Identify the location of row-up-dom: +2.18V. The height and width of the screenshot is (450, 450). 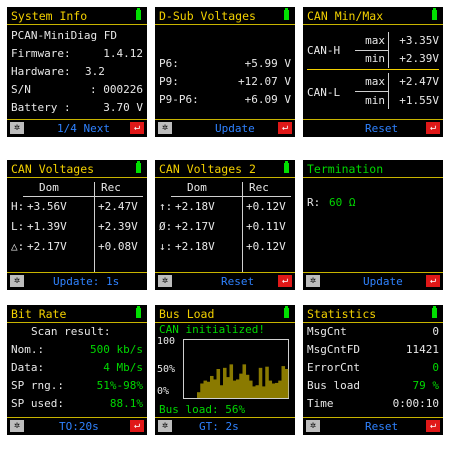
(195, 206).